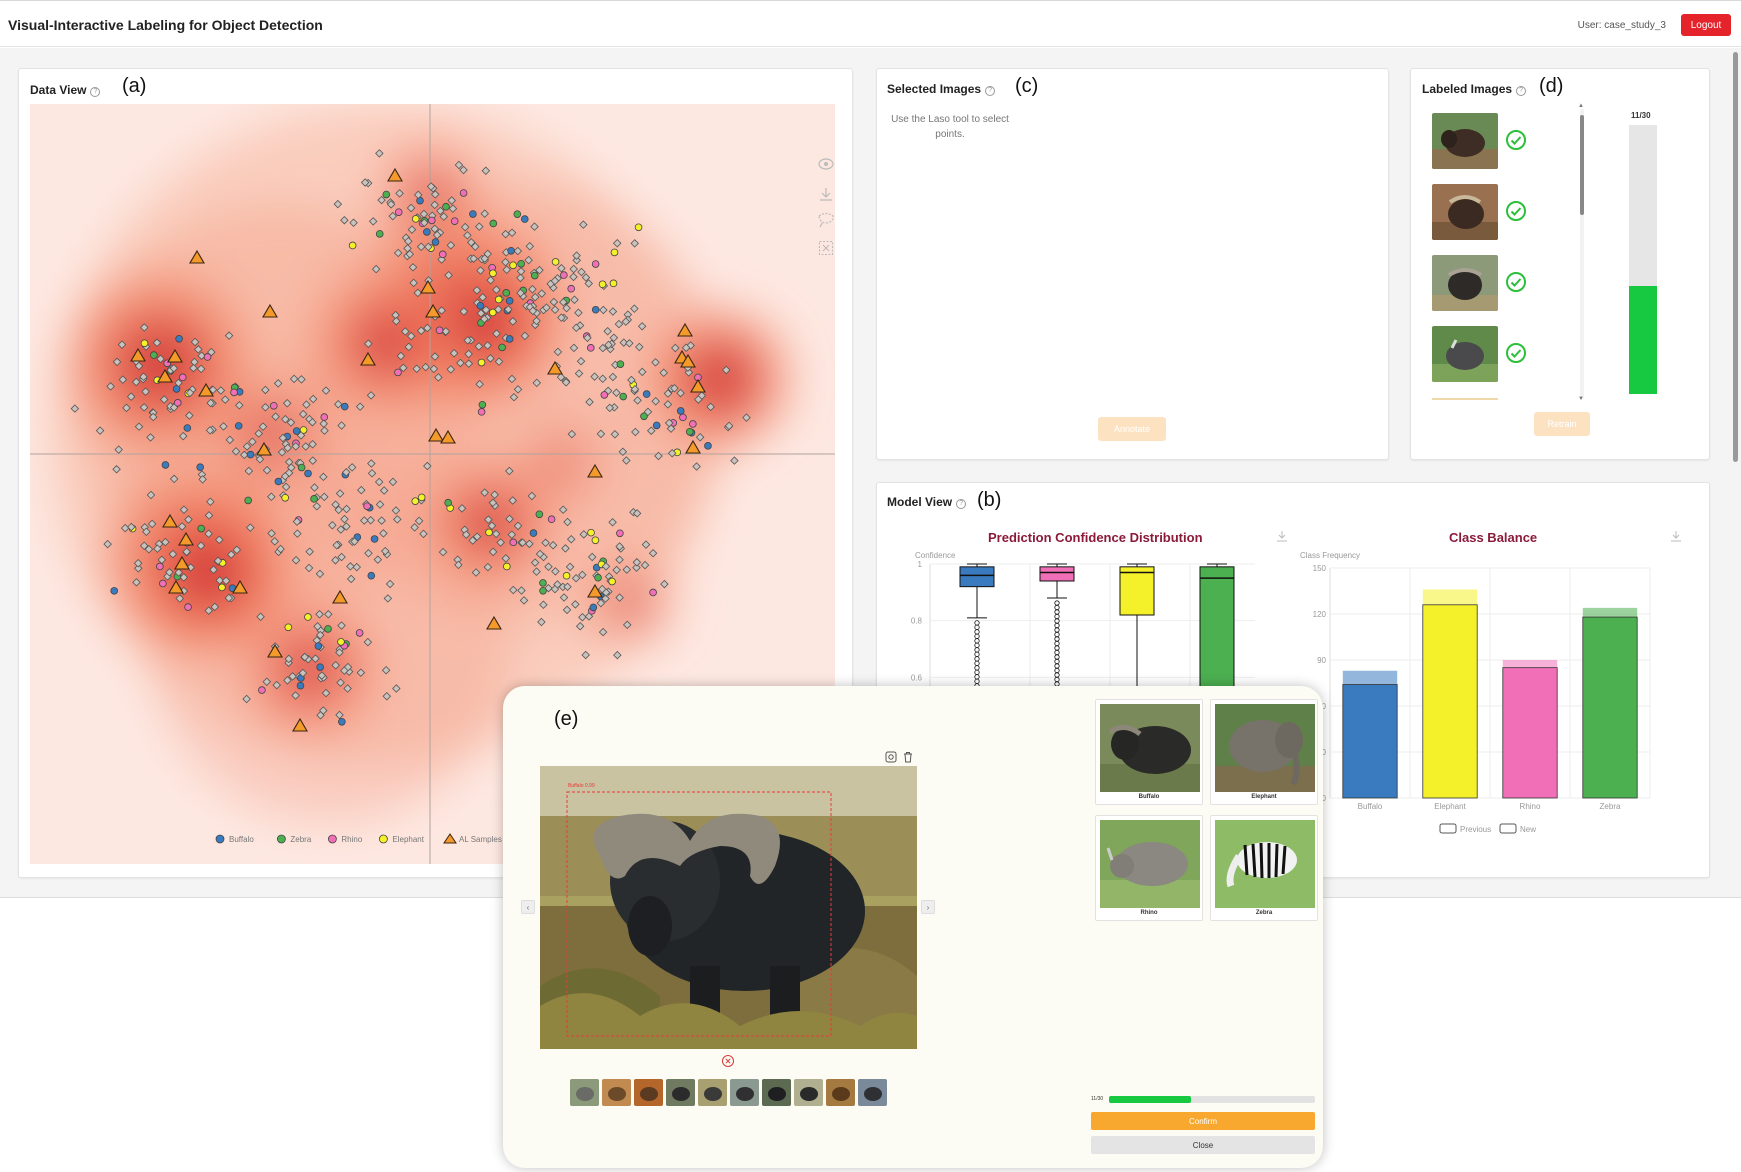 The height and width of the screenshot is (1172, 1741). I want to click on scrollbar-thumb, so click(1582, 165).